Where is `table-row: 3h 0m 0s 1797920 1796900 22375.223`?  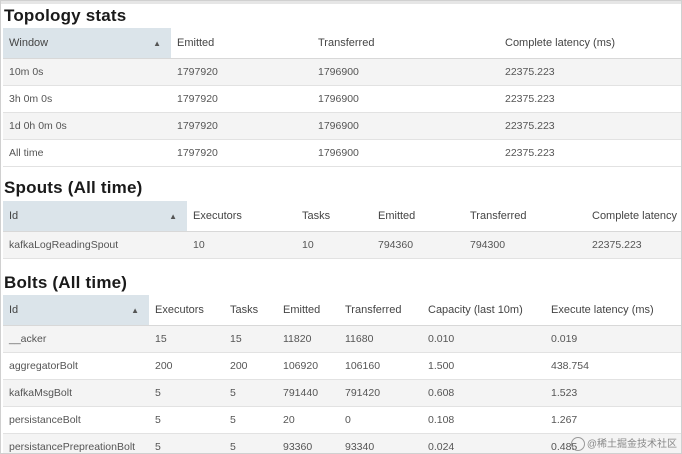 table-row: 3h 0m 0s 1797920 1796900 22375.223 is located at coordinates (342, 99).